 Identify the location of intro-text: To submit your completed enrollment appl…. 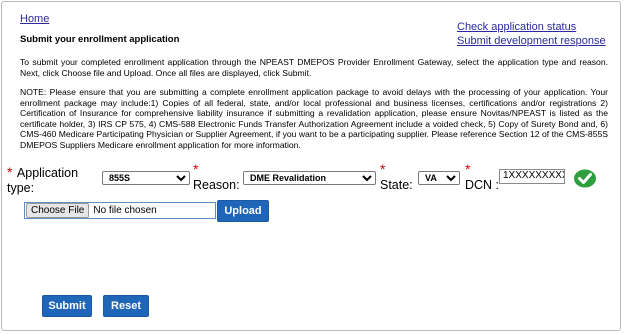
(314, 67).